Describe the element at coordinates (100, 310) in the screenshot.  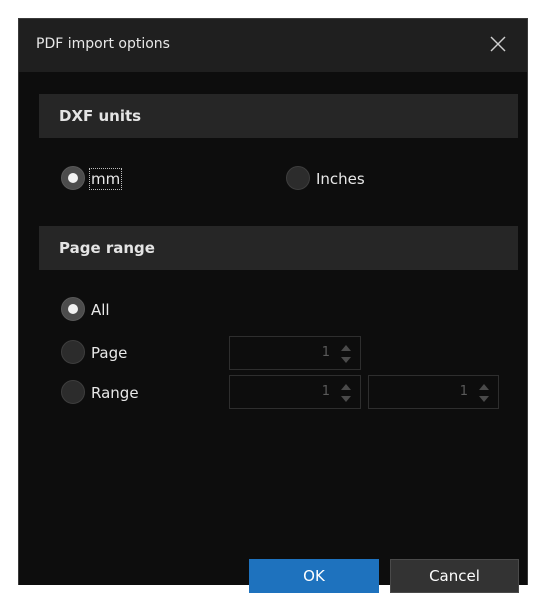
I see `radio-all-label: All` at that location.